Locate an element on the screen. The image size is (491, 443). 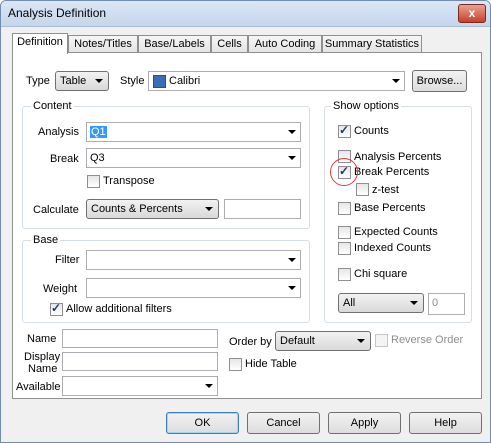
reverse-order-checkbox is located at coordinates (381, 340).